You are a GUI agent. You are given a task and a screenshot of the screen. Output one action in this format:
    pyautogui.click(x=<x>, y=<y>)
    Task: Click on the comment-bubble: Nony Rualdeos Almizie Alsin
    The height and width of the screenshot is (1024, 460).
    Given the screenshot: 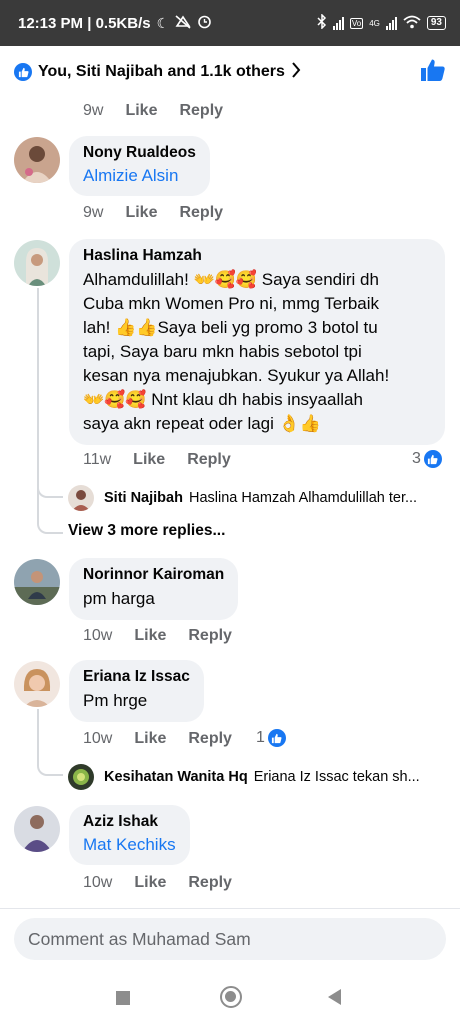 What is the action you would take?
    pyautogui.click(x=139, y=166)
    